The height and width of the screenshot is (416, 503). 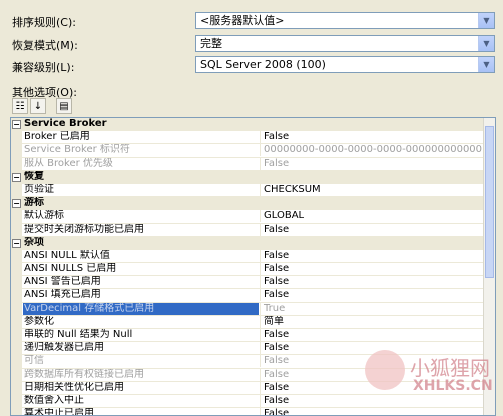 What do you see at coordinates (141, 361) in the screenshot?
I see `grid-property-name: 可信` at bounding box center [141, 361].